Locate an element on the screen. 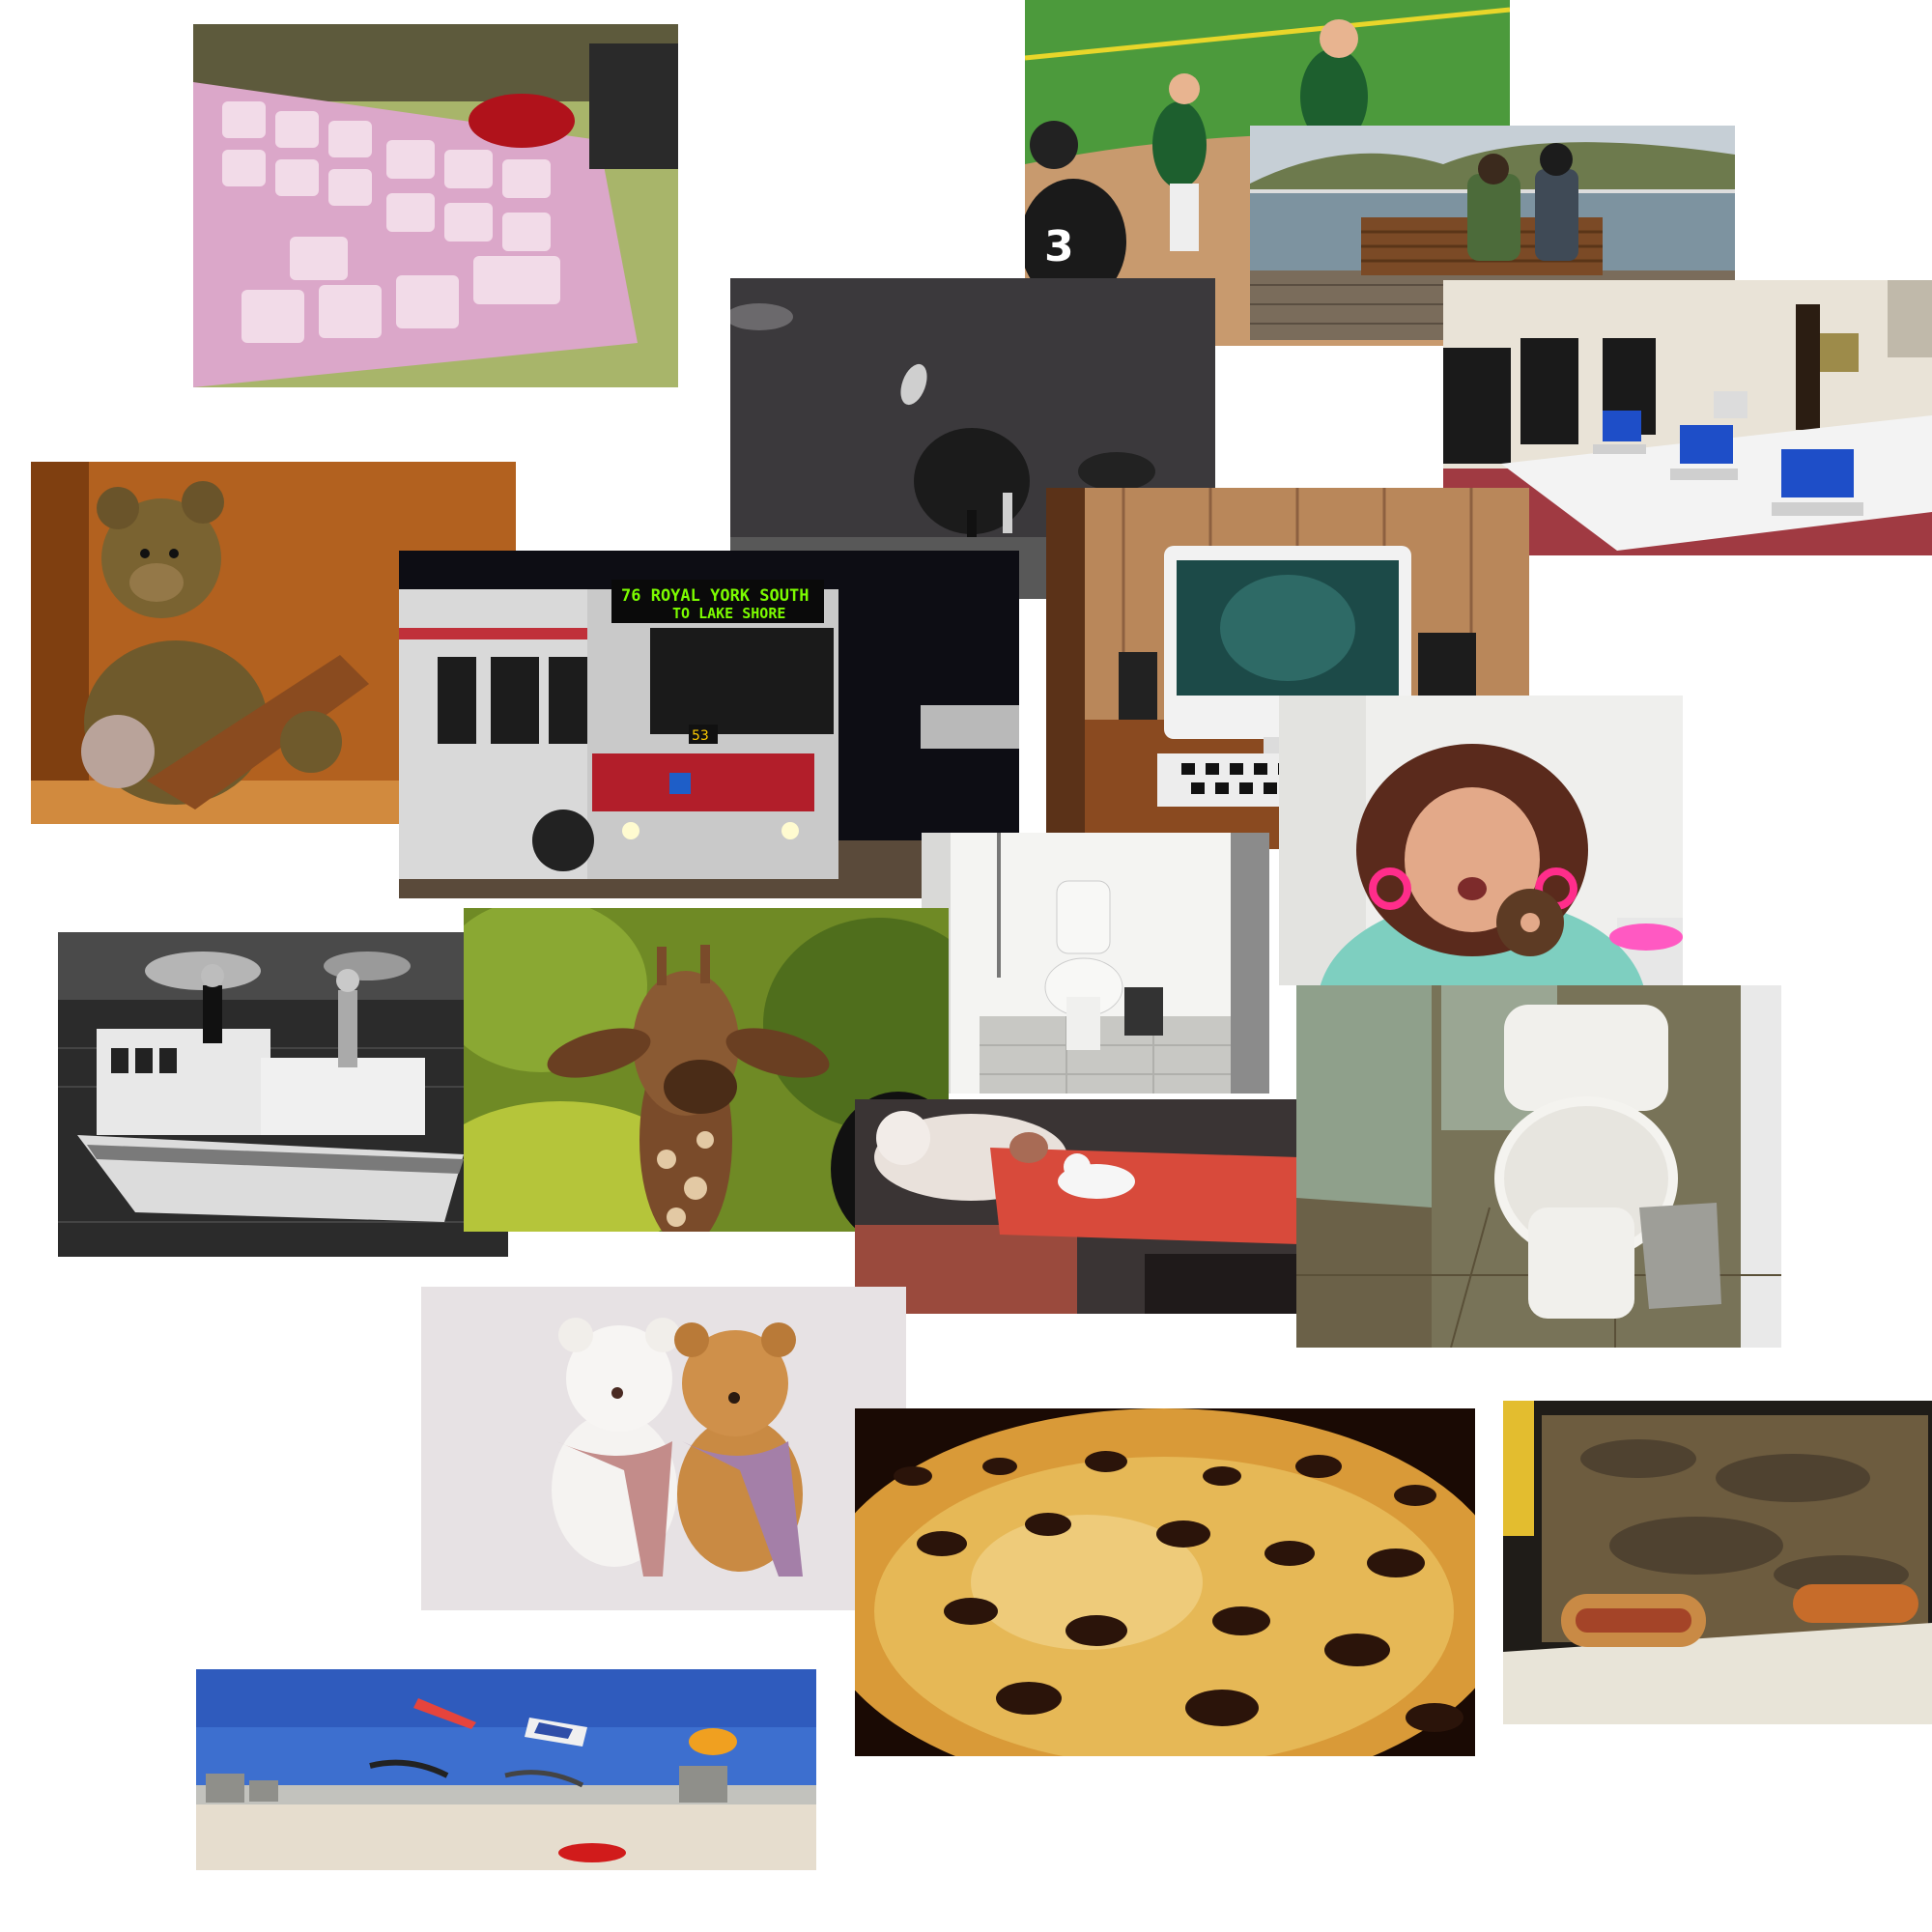 The image size is (1932, 1932). photo-woman-donut is located at coordinates (1481, 840).